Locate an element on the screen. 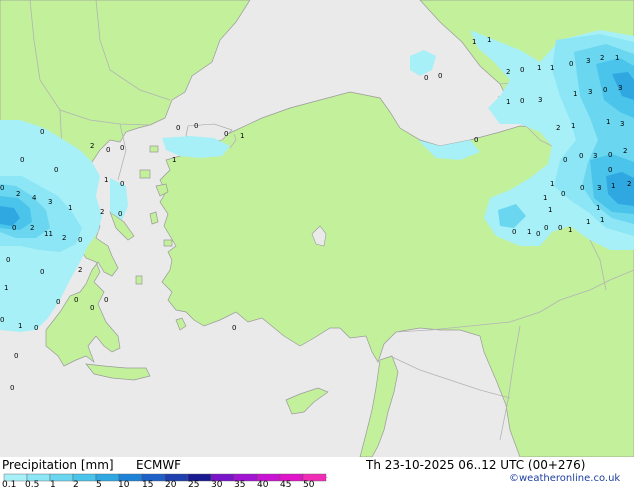 This screenshot has width=634, height=490. legend-tick: 20 is located at coordinates (171, 485).